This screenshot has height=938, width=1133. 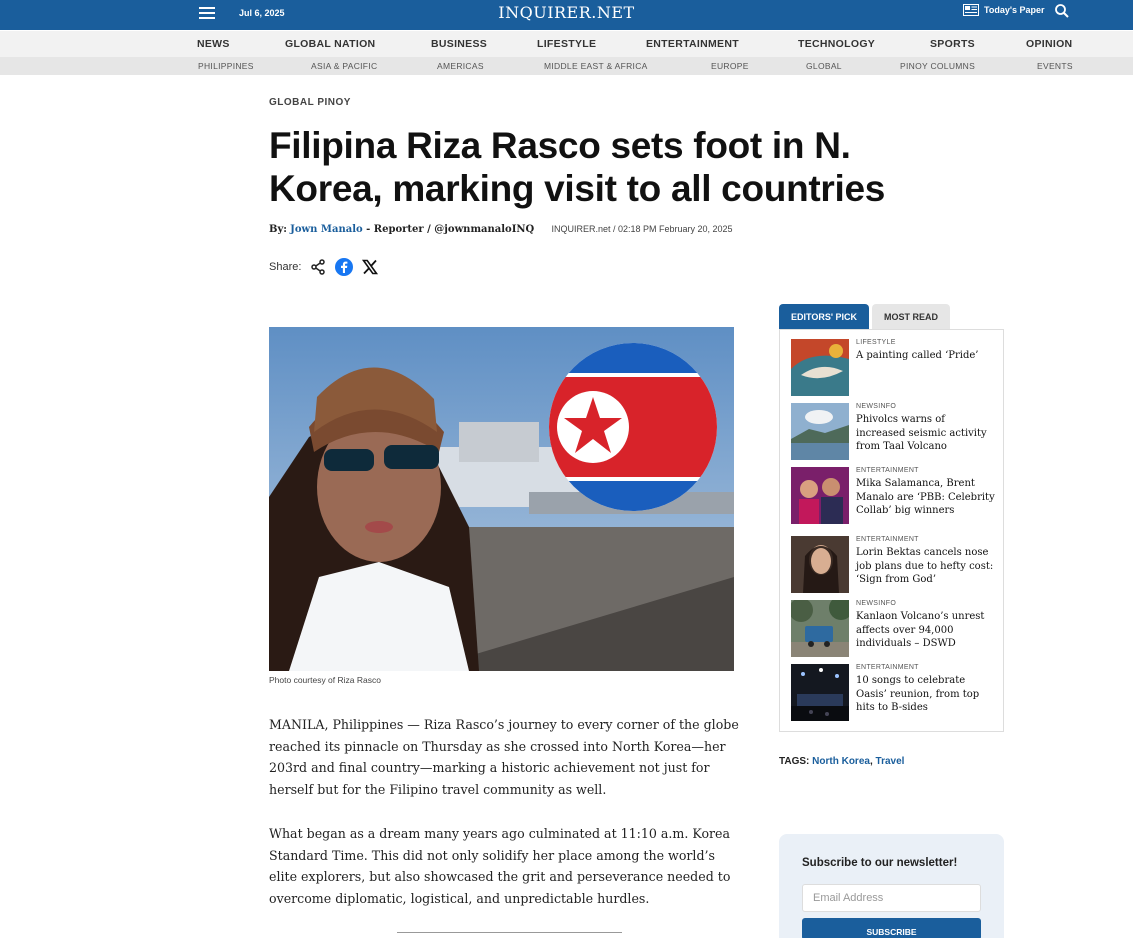 What do you see at coordinates (330, 44) in the screenshot?
I see `nav-item-global-nation: GLOBAL NATION` at bounding box center [330, 44].